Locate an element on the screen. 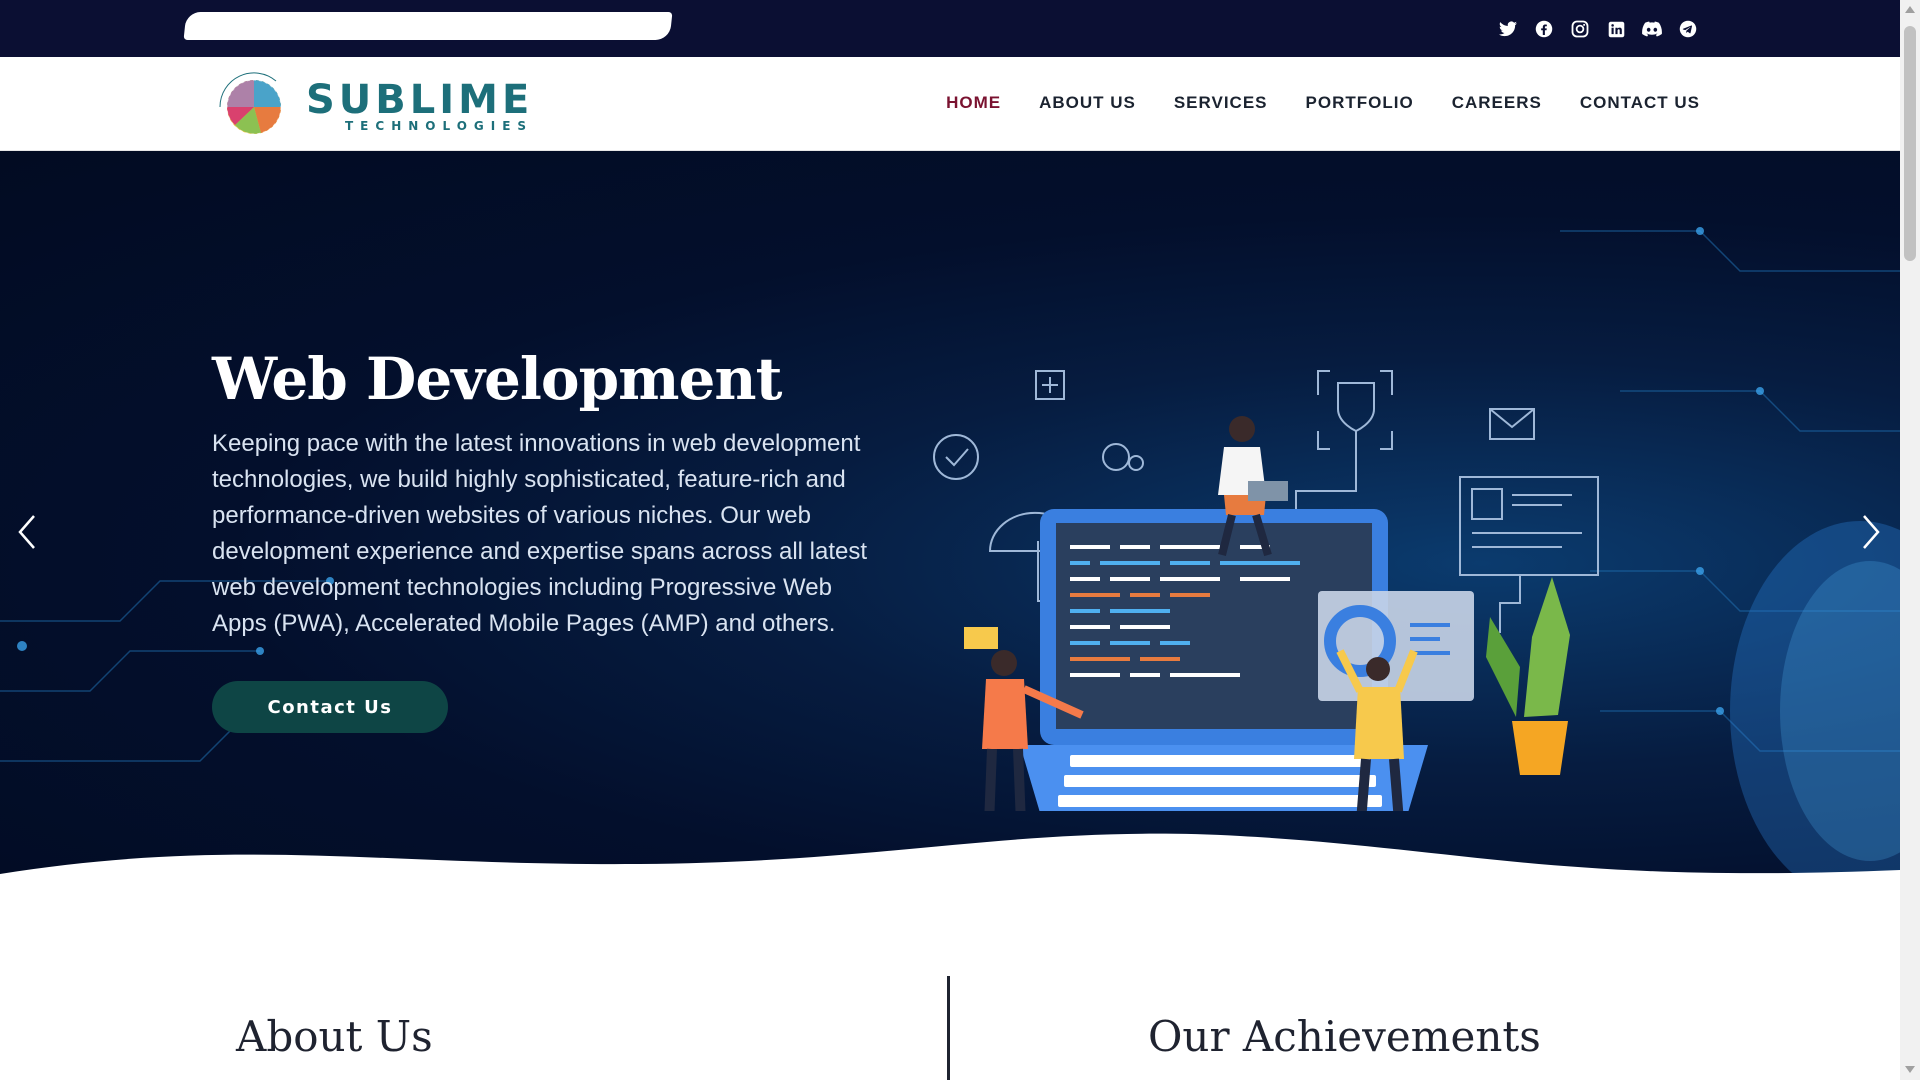  our-achievements-heading: Our Achievements is located at coordinates (1344, 1036).